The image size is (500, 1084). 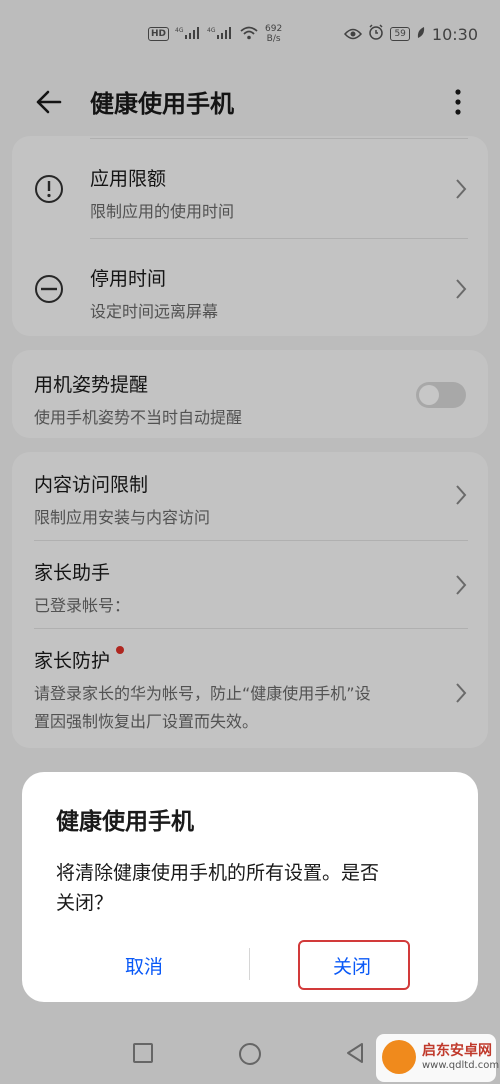 What do you see at coordinates (144, 966) in the screenshot?
I see `cancel-button: 取消` at bounding box center [144, 966].